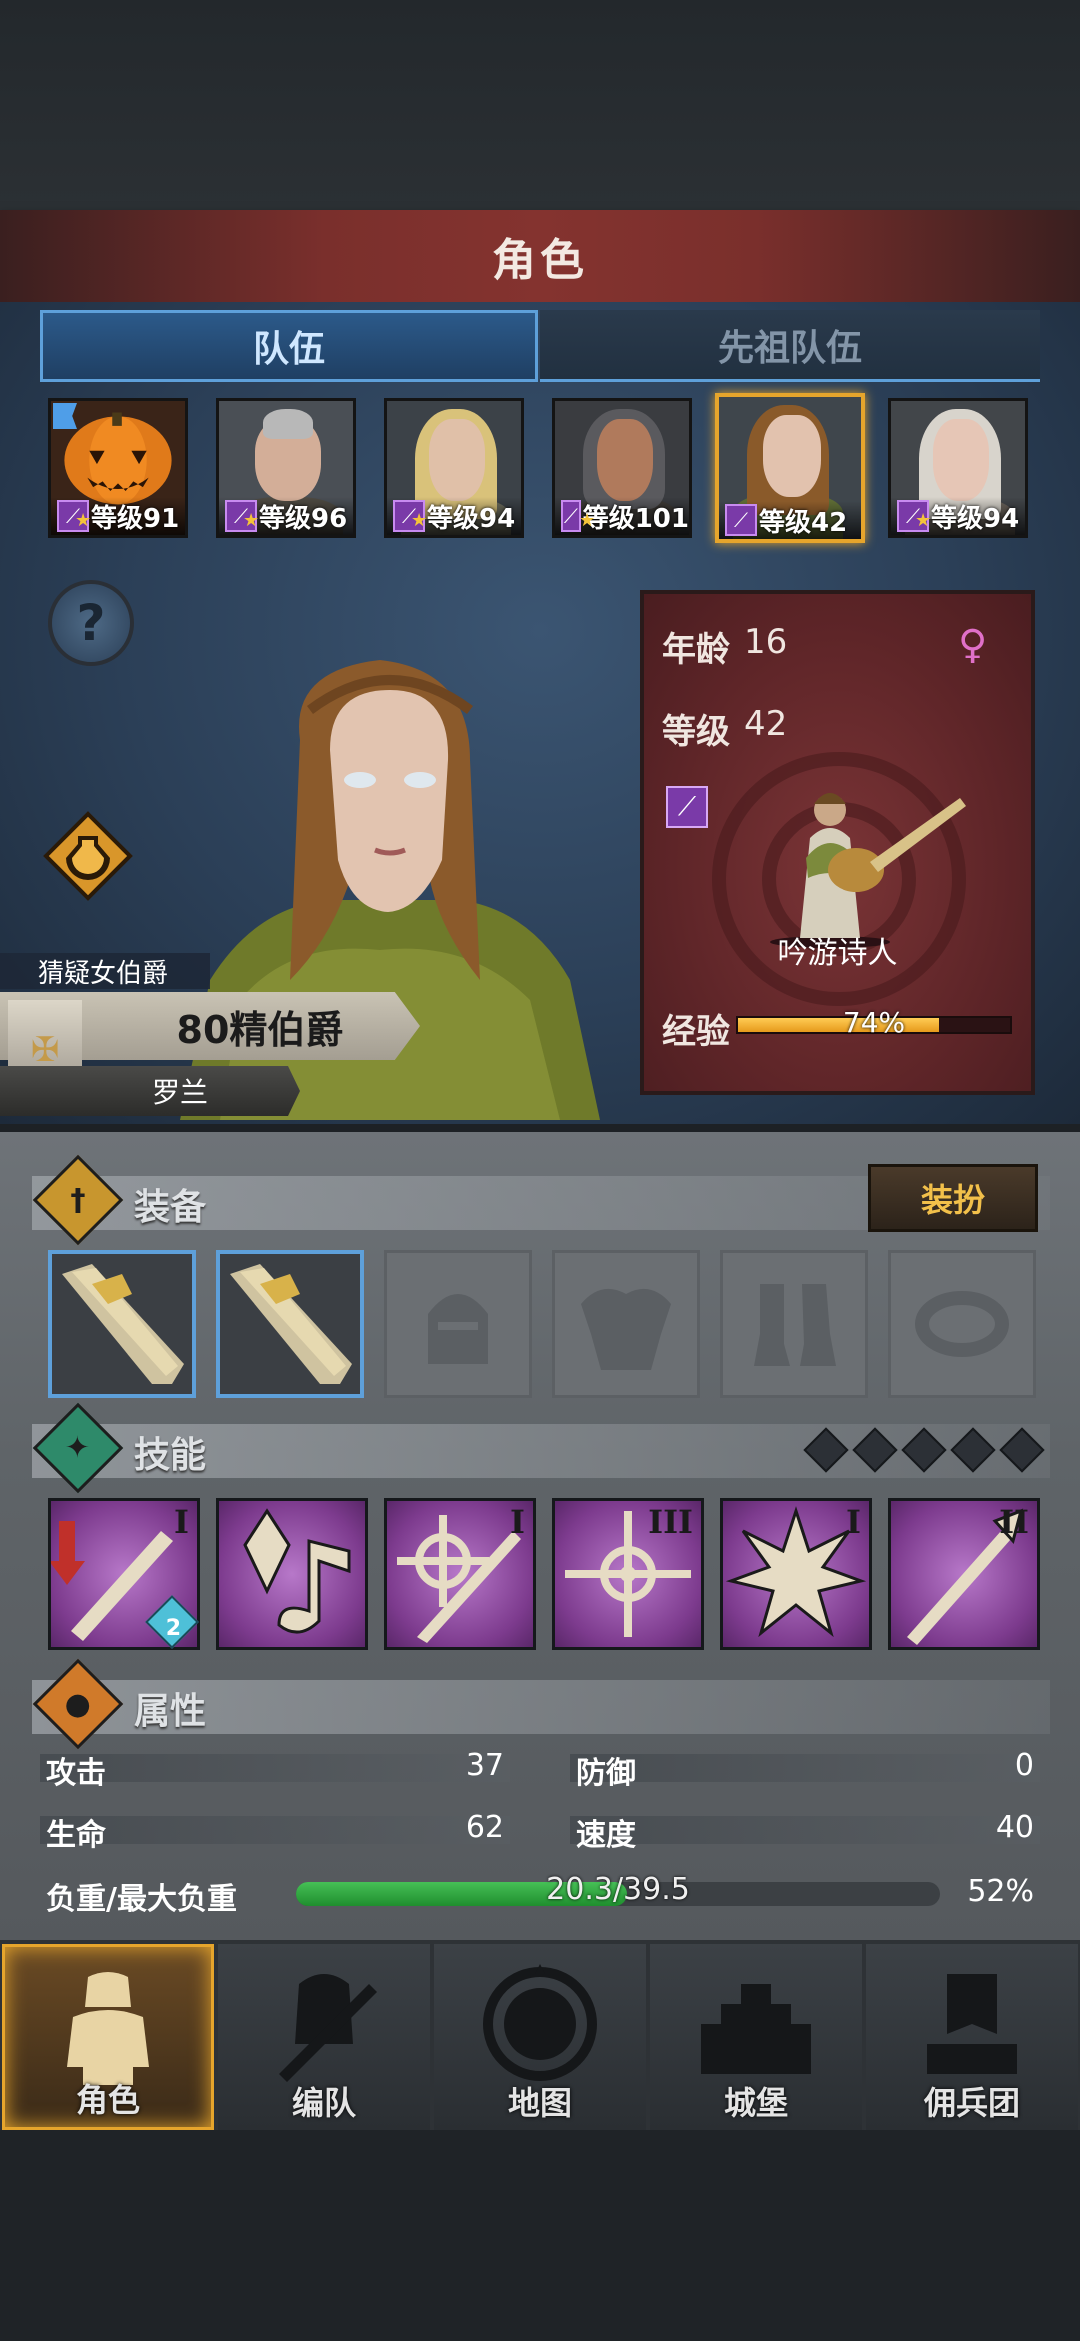 This screenshot has height=2341, width=1080. Describe the element at coordinates (118, 468) in the screenshot. I see `hero-slot-1: ⟋ 等级91 ★` at that location.